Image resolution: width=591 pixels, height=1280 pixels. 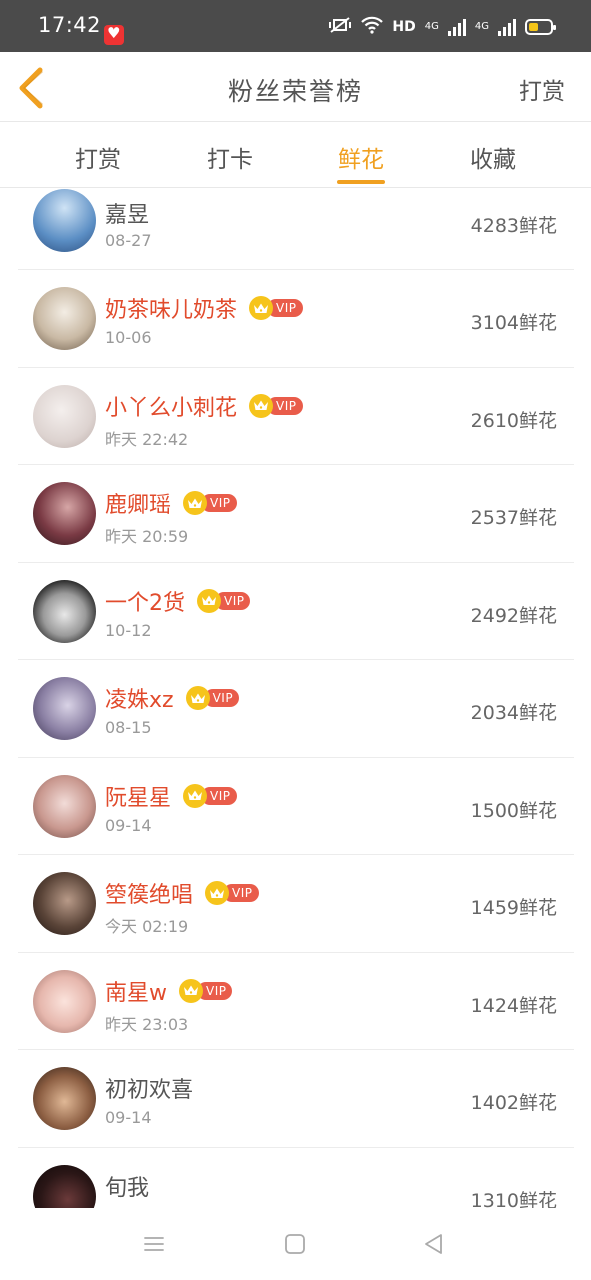 I want to click on back-triangle-icon, so click(x=435, y=1245).